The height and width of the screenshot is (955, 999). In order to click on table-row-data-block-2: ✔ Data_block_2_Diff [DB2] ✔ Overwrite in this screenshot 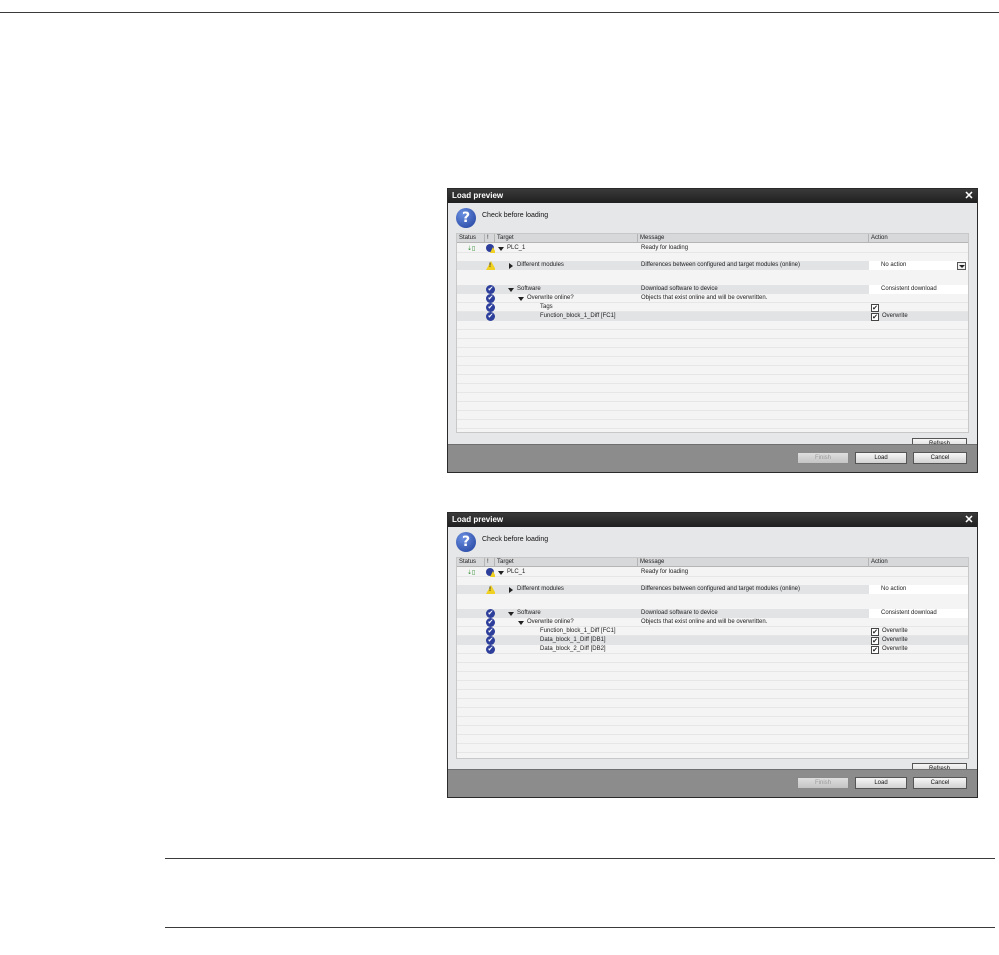, I will do `click(712, 649)`.